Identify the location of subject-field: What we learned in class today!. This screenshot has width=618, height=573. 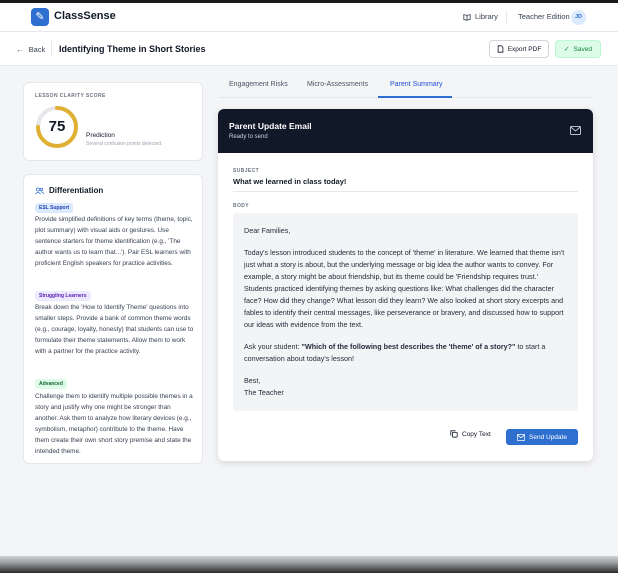
(289, 181).